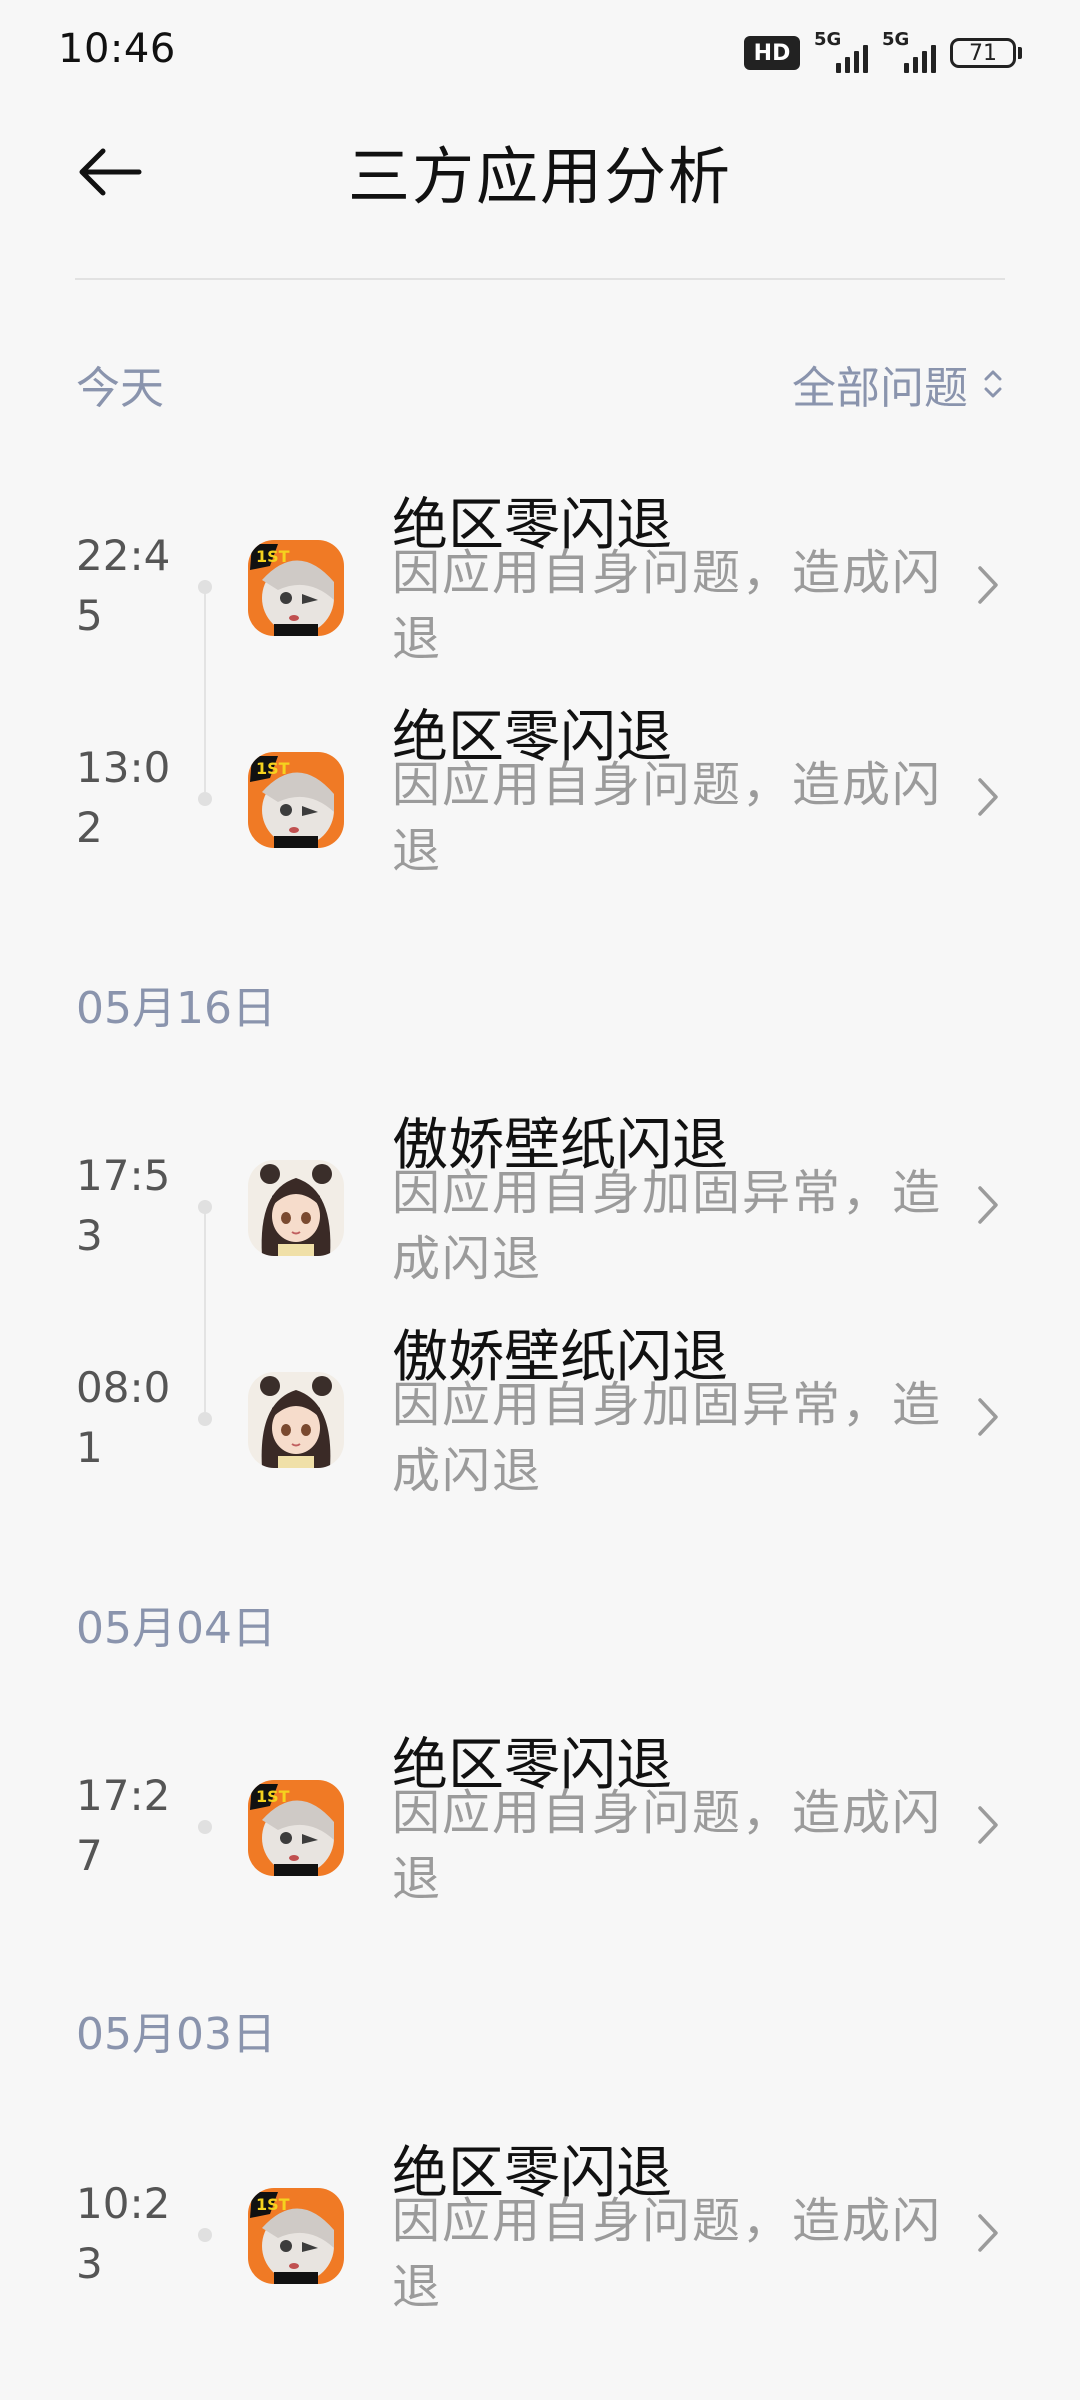  I want to click on status-time: 10:46, so click(117, 49).